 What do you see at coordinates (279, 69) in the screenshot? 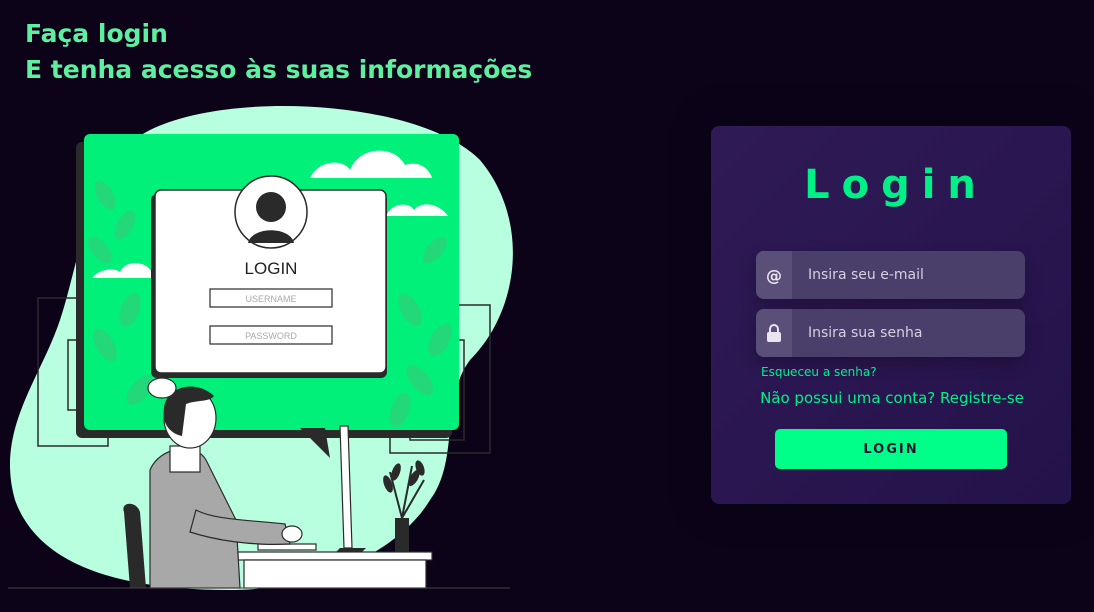
I see `headline-line2: E tenha acesso às suas informações` at bounding box center [279, 69].